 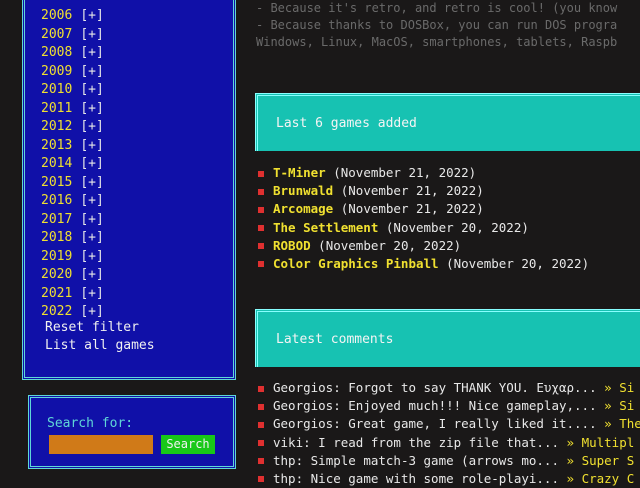 What do you see at coordinates (292, 245) in the screenshot?
I see `game-link: ROBOD` at bounding box center [292, 245].